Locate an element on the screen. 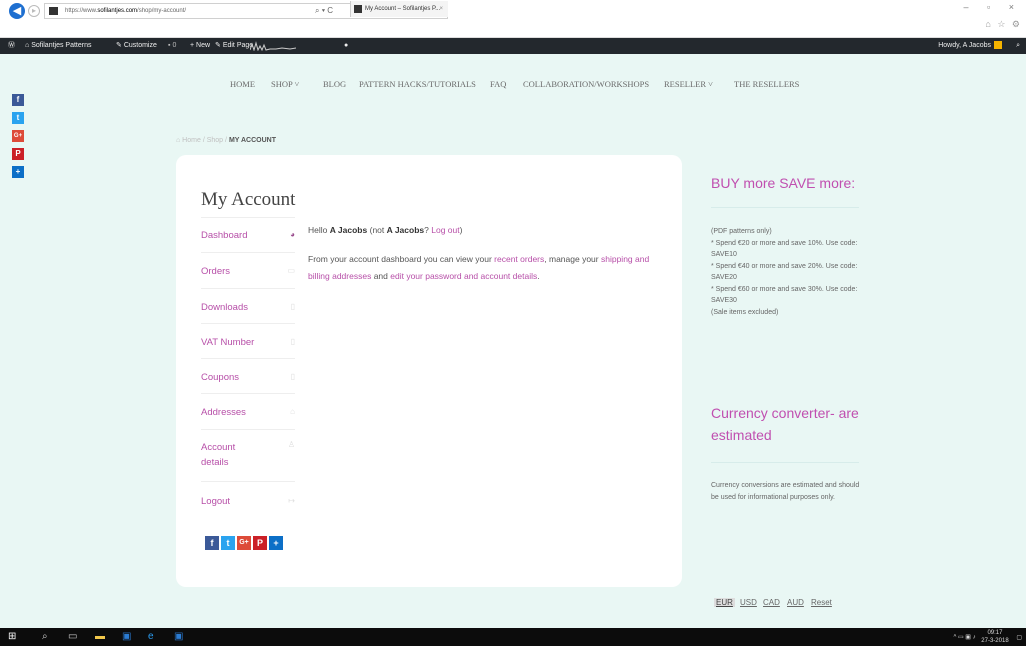  account-menu-account-details: Account details ♙ is located at coordinates (248, 455).